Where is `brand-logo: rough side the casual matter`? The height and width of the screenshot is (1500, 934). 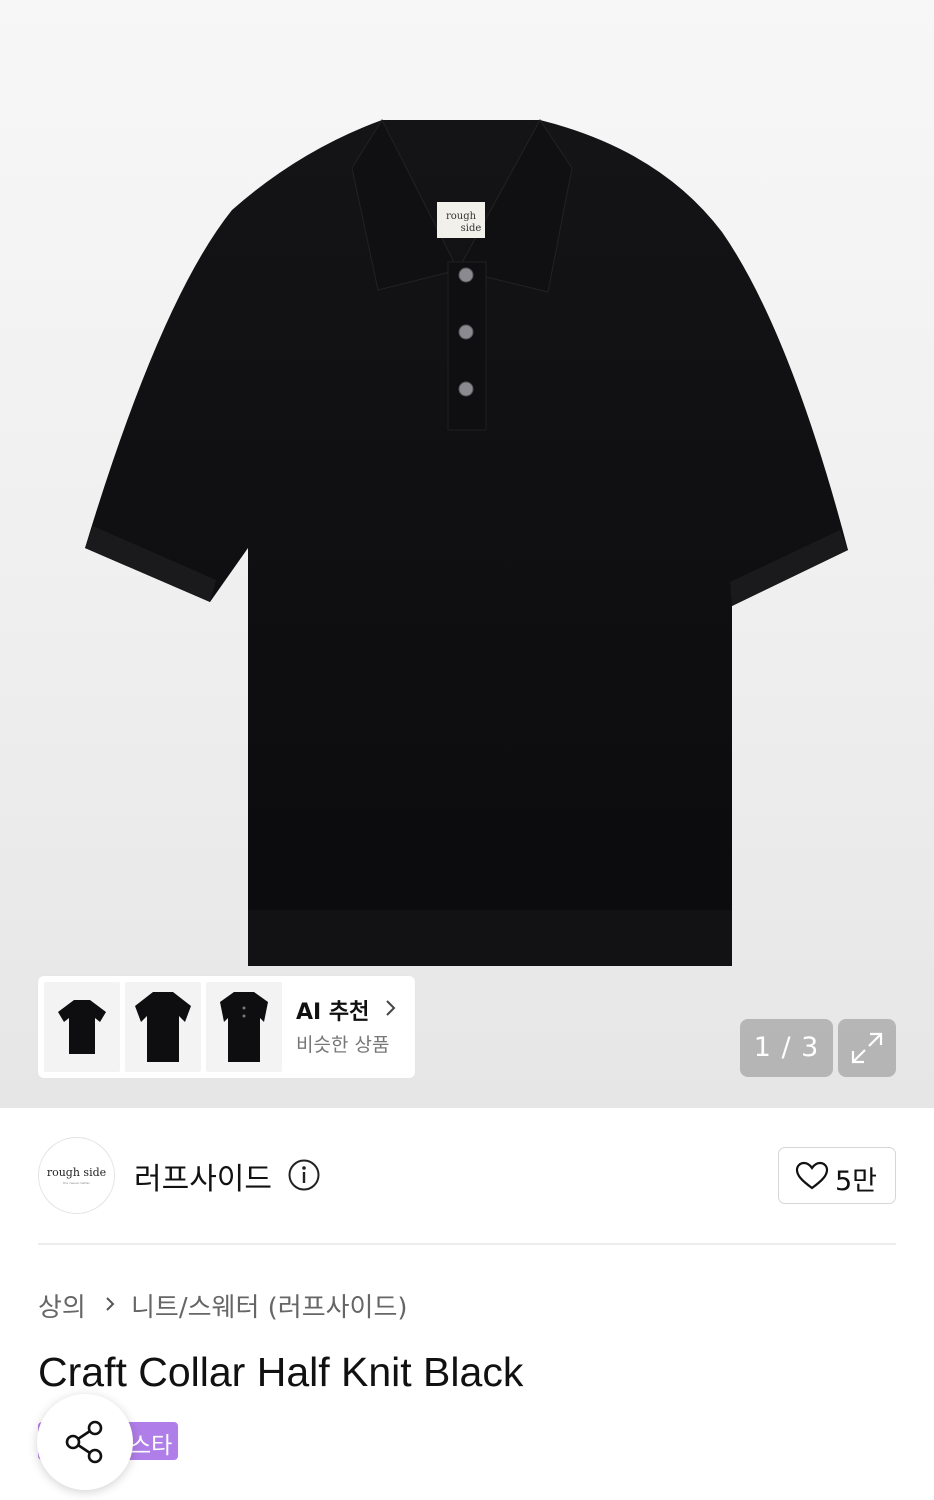
brand-logo: rough side the casual matter is located at coordinates (76, 1175).